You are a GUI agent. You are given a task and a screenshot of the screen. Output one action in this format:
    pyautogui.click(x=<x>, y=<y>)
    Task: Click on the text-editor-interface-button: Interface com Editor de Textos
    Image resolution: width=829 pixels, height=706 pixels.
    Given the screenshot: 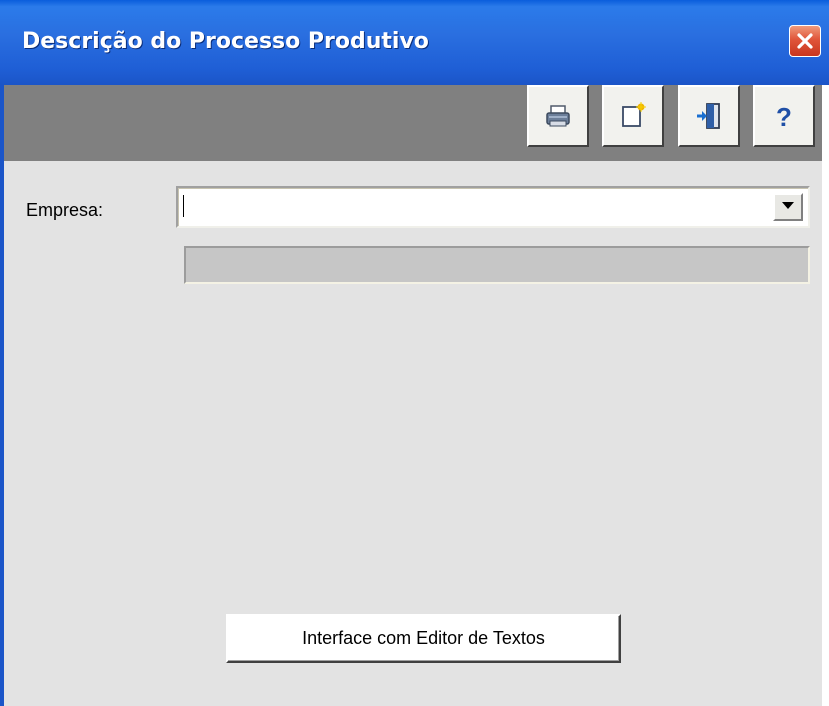 What is the action you would take?
    pyautogui.click(x=423, y=638)
    